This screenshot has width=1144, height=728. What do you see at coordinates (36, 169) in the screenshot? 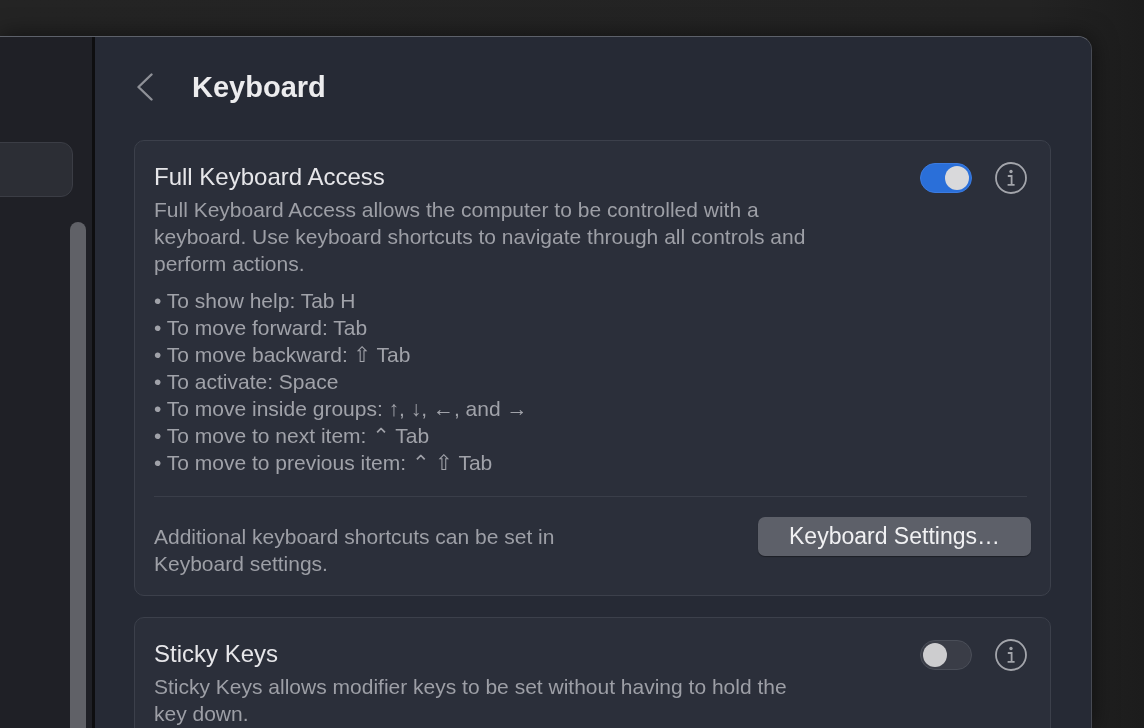
I see `search-field` at bounding box center [36, 169].